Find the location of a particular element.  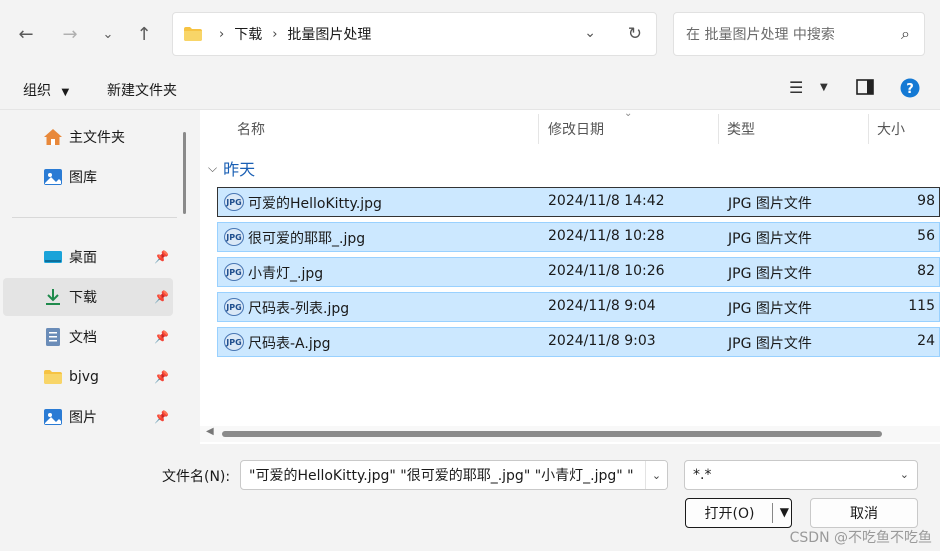

sidebar-item-documents: 文档 📌 is located at coordinates (88, 337).